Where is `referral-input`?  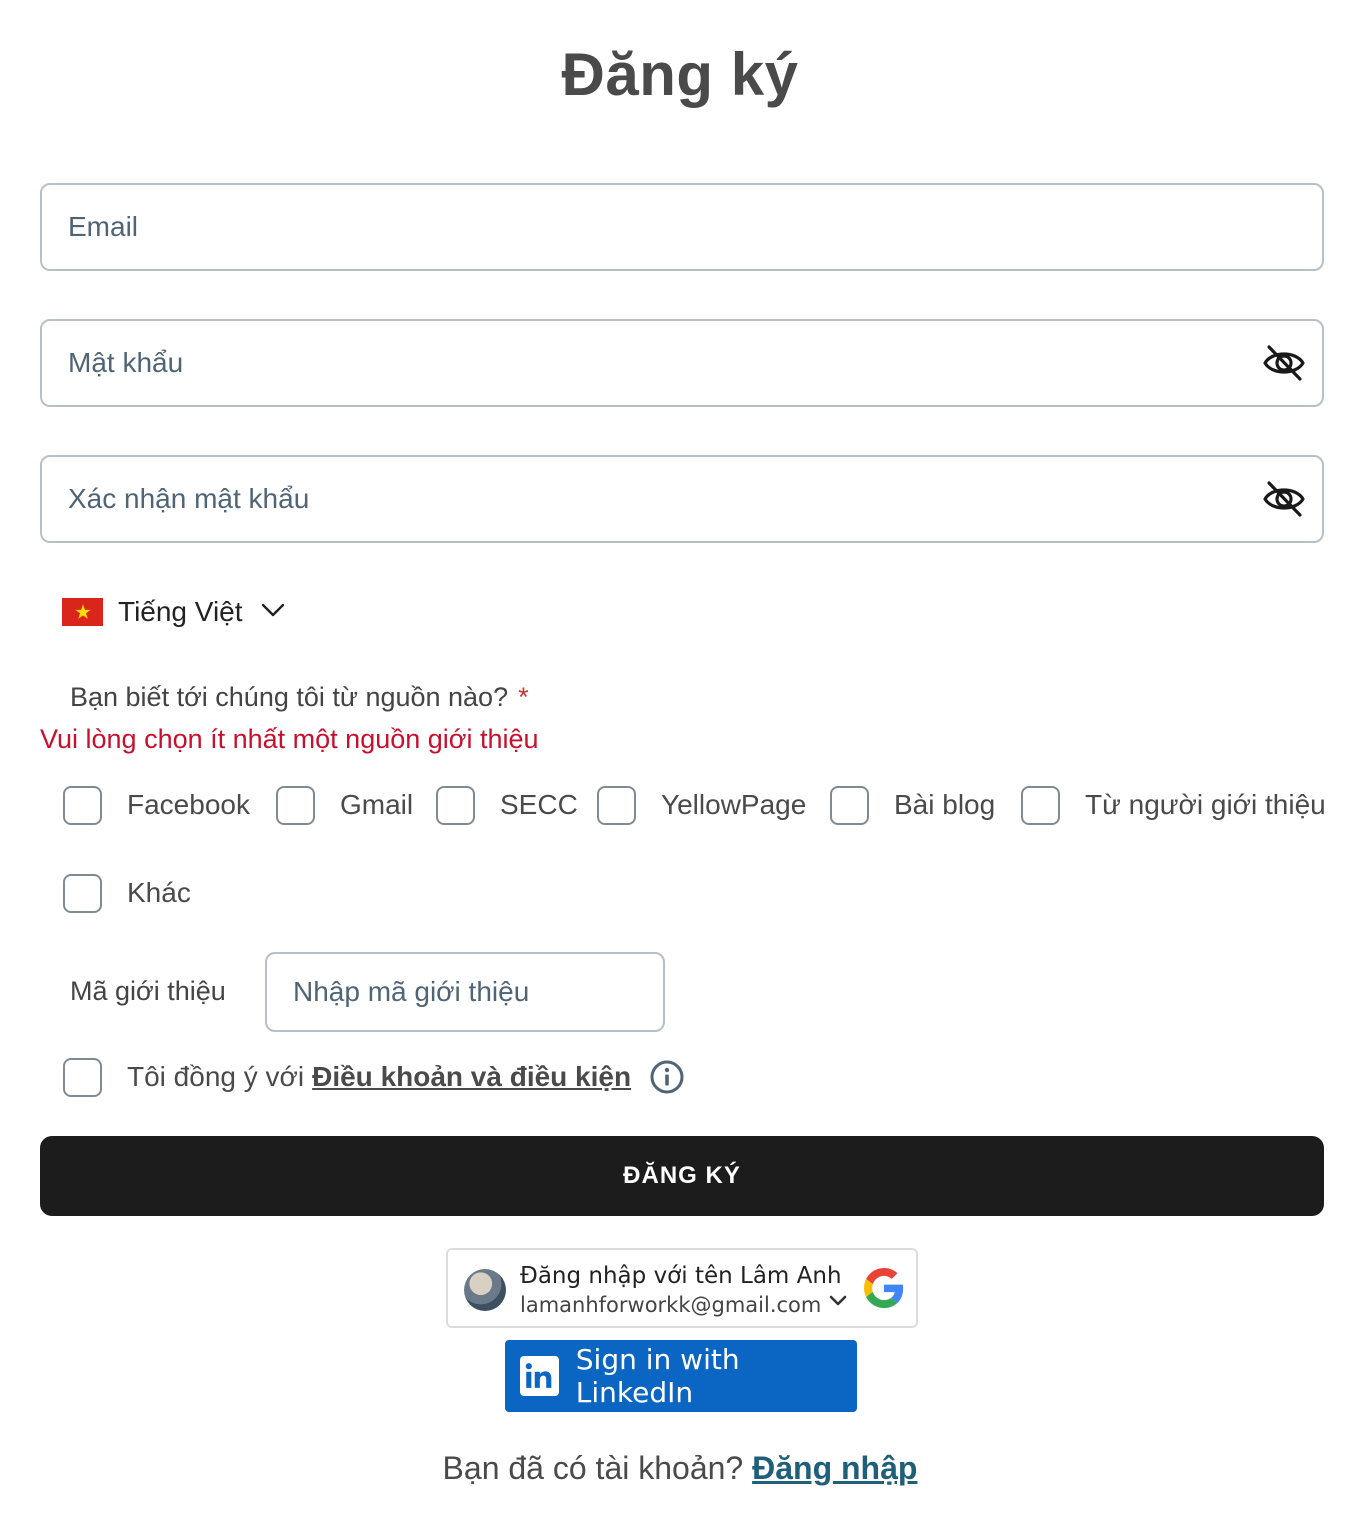 referral-input is located at coordinates (468, 992).